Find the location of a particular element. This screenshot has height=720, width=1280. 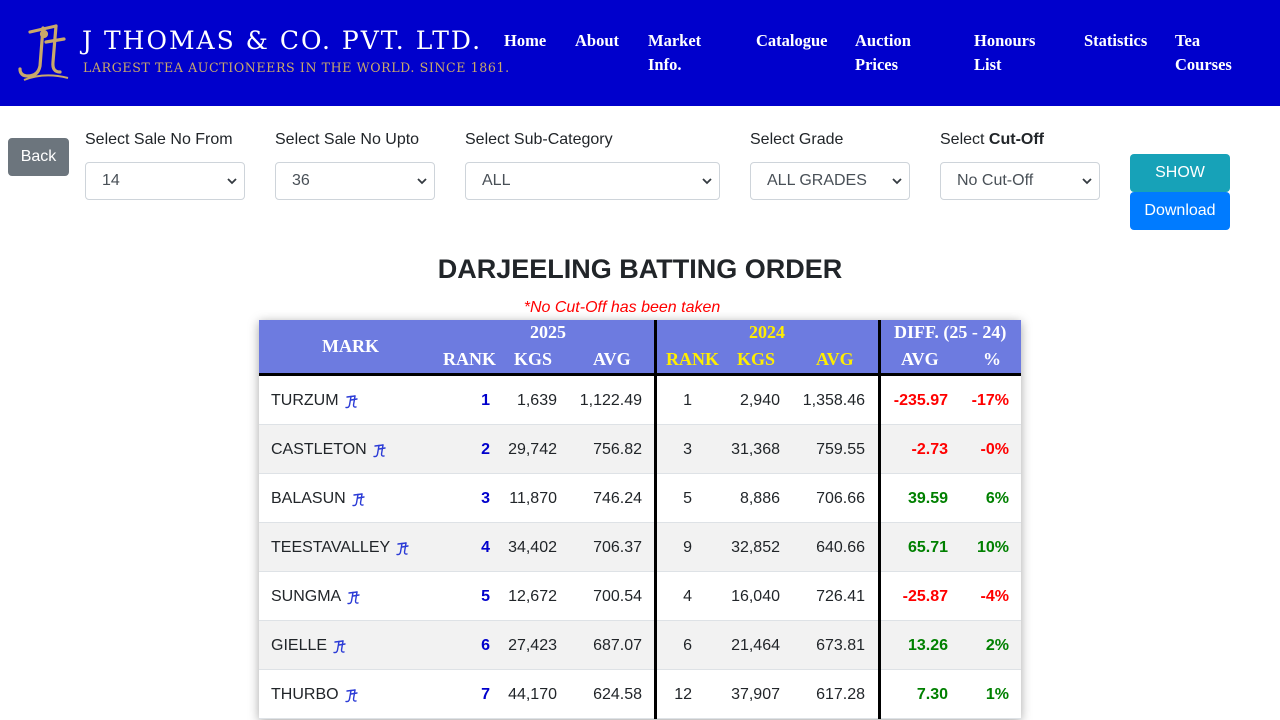

grade-select: ALL GRADES is located at coordinates (830, 181).